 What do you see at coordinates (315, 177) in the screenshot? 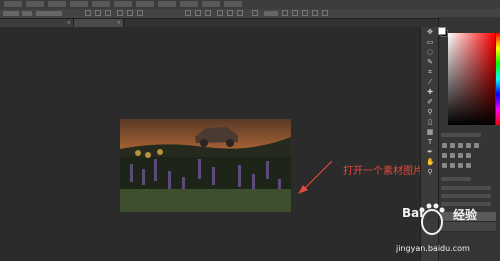
I see `arrow-annotation-icon` at bounding box center [315, 177].